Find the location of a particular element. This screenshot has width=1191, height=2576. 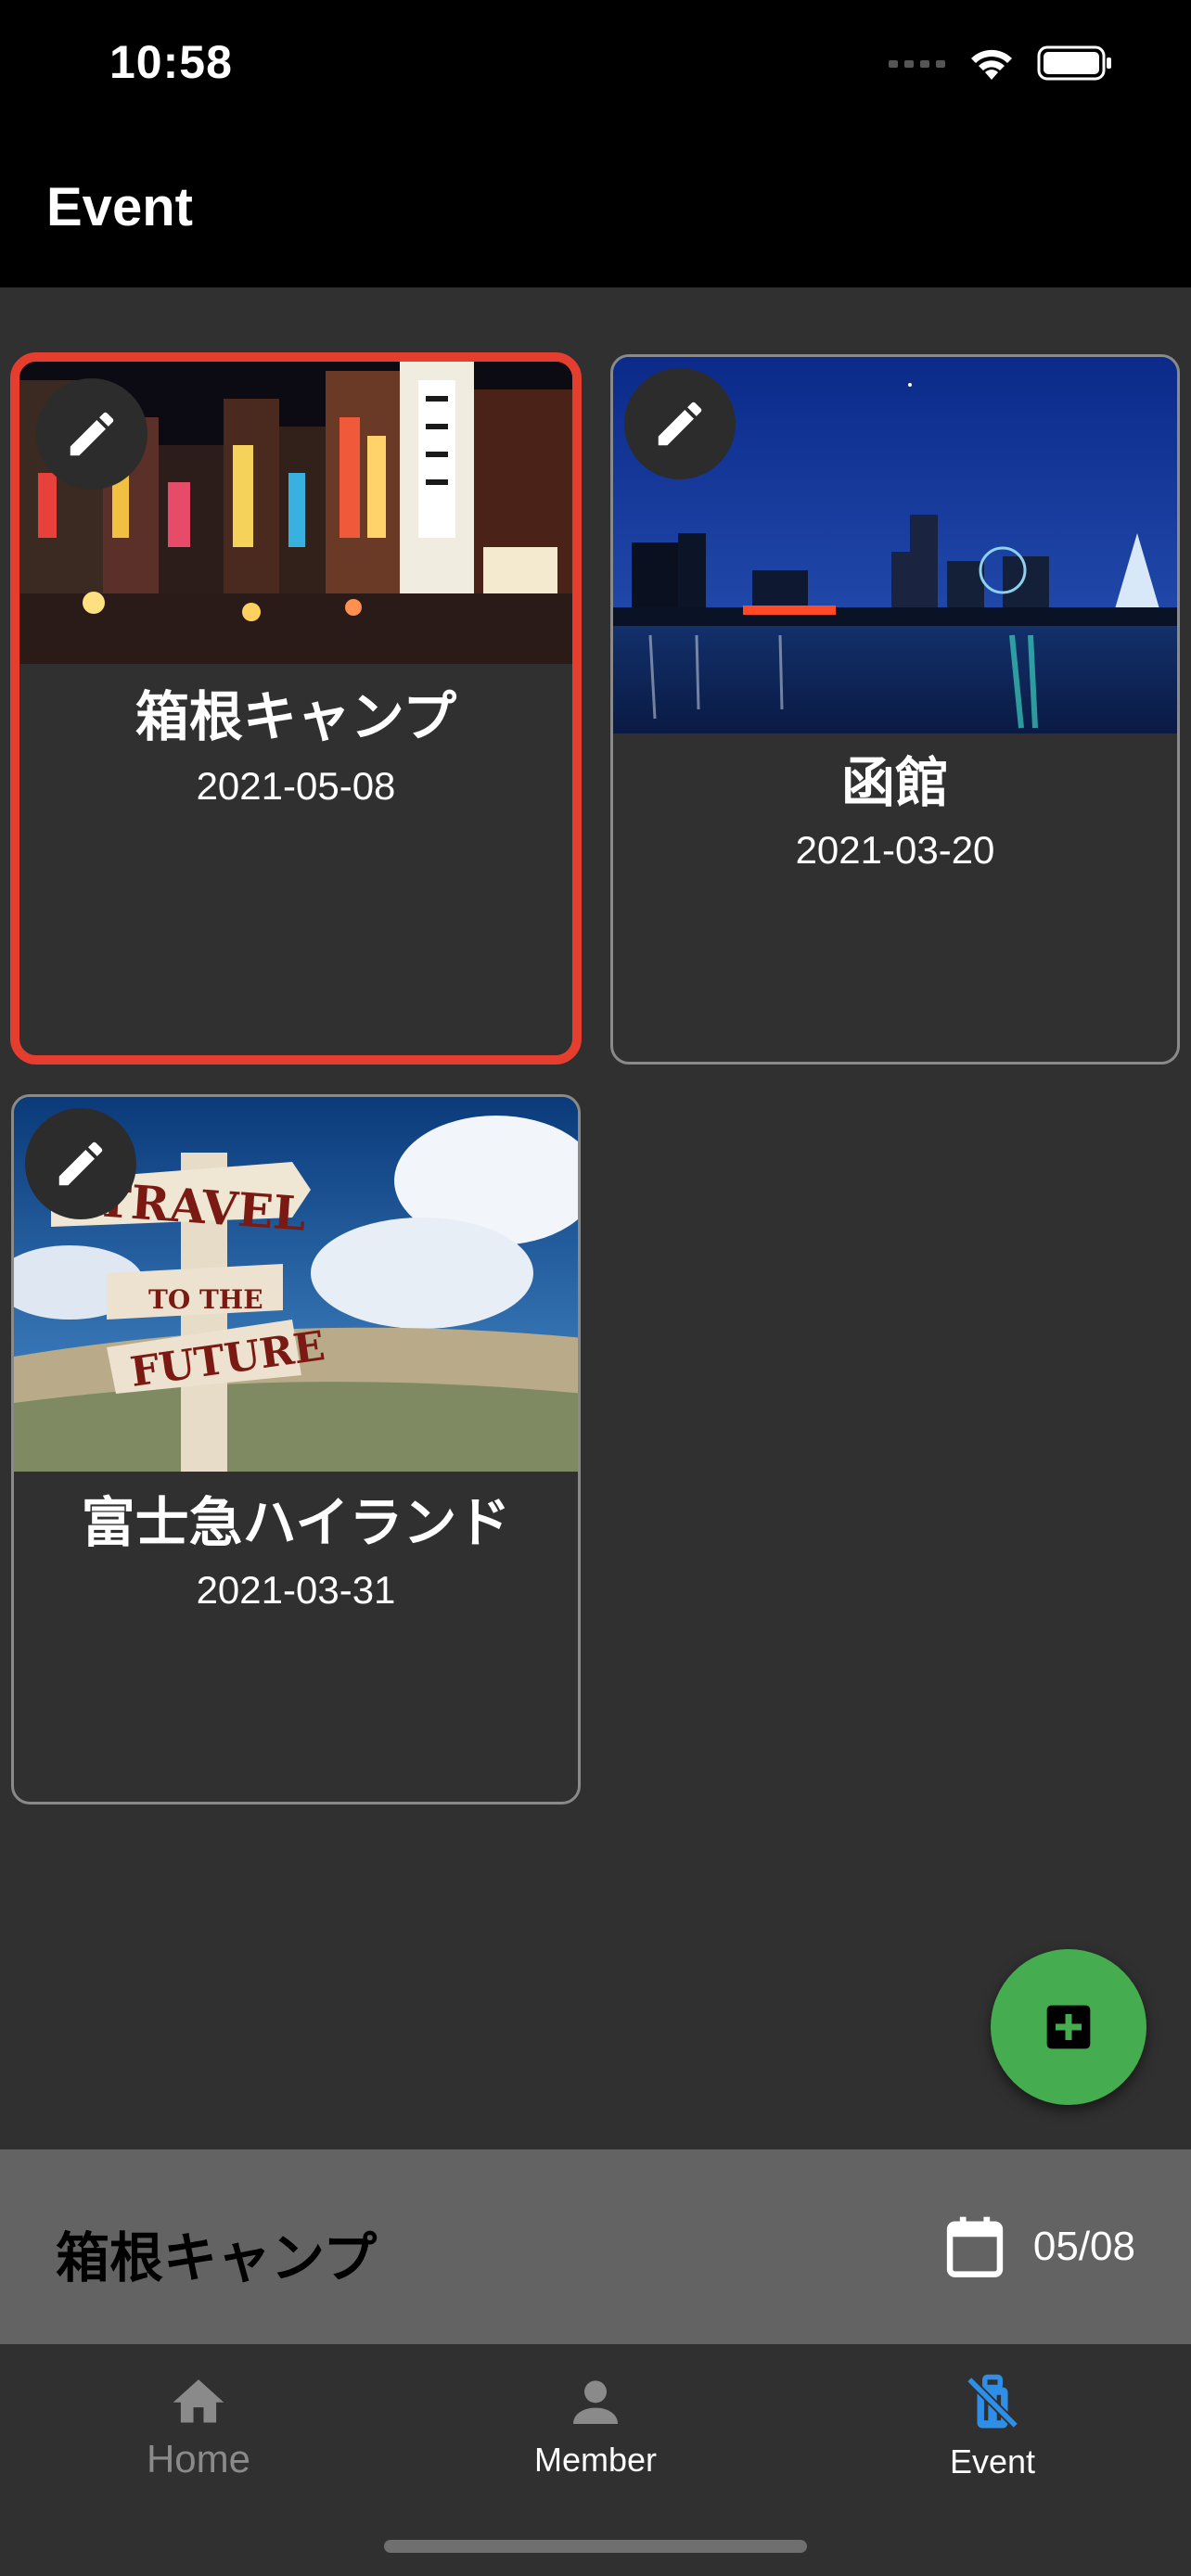

home-indicator is located at coordinates (595, 2546).